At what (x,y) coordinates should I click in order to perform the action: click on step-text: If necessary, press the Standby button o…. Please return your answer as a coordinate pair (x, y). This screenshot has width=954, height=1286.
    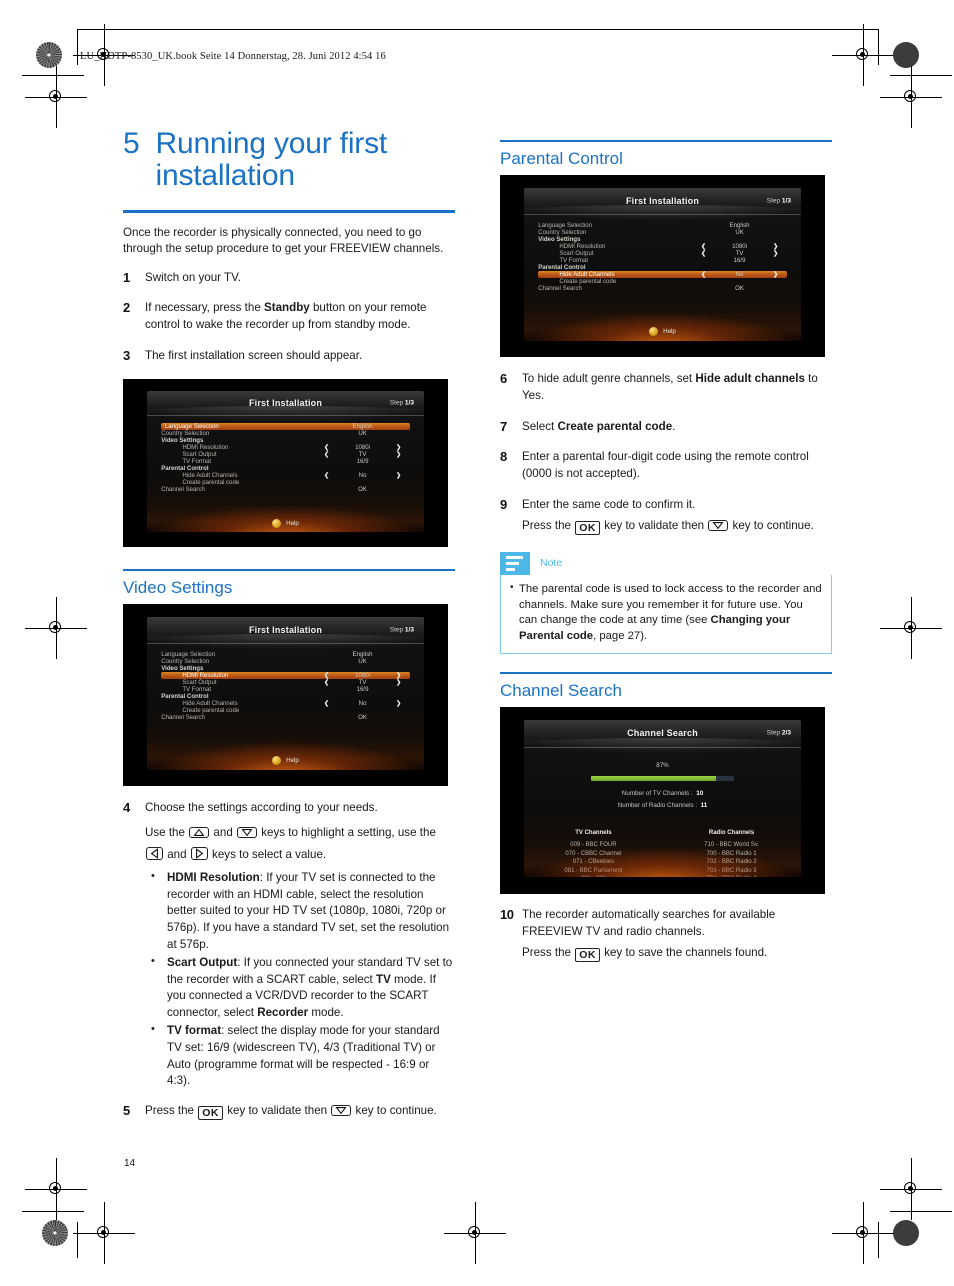
    Looking at the image, I should click on (300, 317).